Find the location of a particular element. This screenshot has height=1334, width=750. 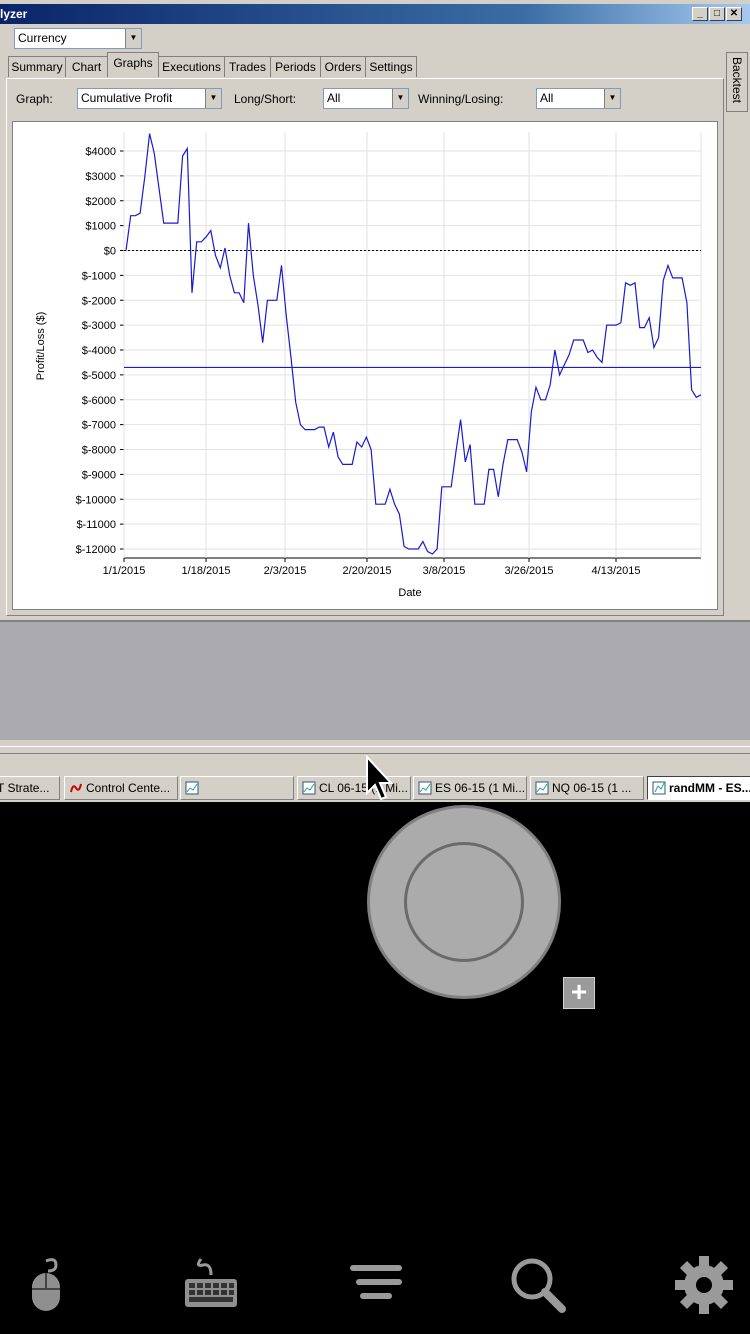

graph-select-value: Cumulative Profit is located at coordinates (127, 98).